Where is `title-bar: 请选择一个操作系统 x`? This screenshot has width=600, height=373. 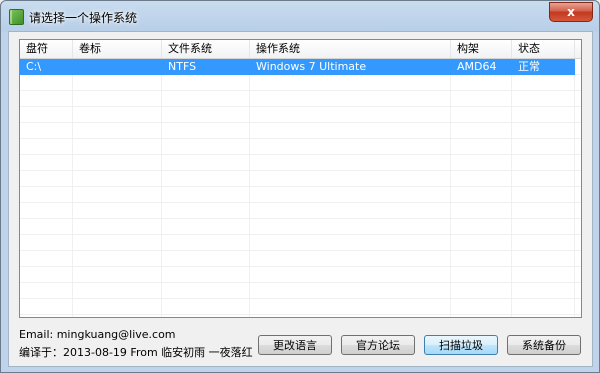 title-bar: 请选择一个操作系统 x is located at coordinates (300, 16).